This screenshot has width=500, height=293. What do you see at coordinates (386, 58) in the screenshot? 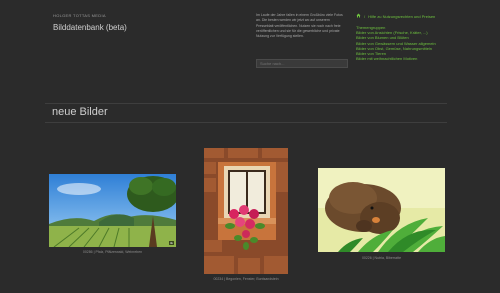
I see `topic-link: Bilder mit weihnachtlichen Motiven` at bounding box center [386, 58].